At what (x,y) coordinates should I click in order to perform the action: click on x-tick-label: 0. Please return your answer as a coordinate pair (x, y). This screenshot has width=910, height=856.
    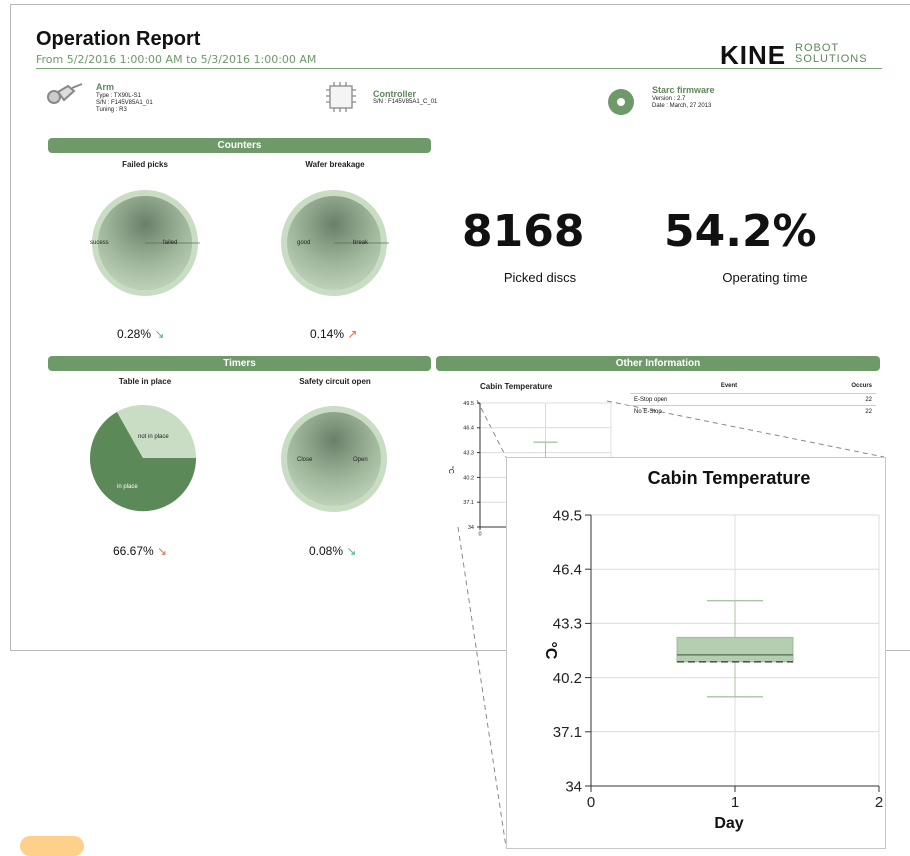
    Looking at the image, I should click on (591, 802).